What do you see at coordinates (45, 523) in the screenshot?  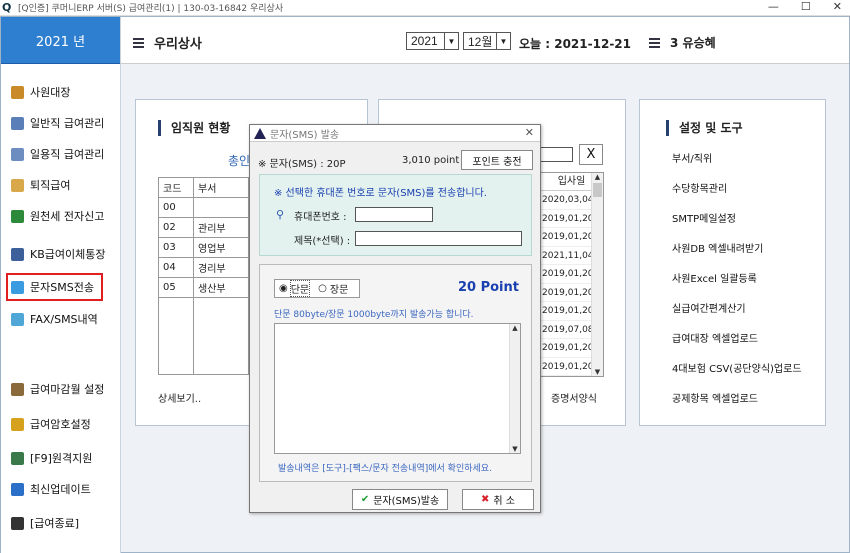 I see `sidebar-item-payroll-exit: [급여종료]` at bounding box center [45, 523].